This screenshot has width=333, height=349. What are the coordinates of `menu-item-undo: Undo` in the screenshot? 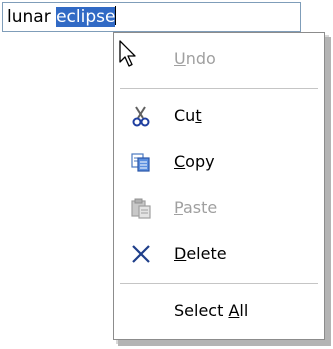 It's located at (219, 59).